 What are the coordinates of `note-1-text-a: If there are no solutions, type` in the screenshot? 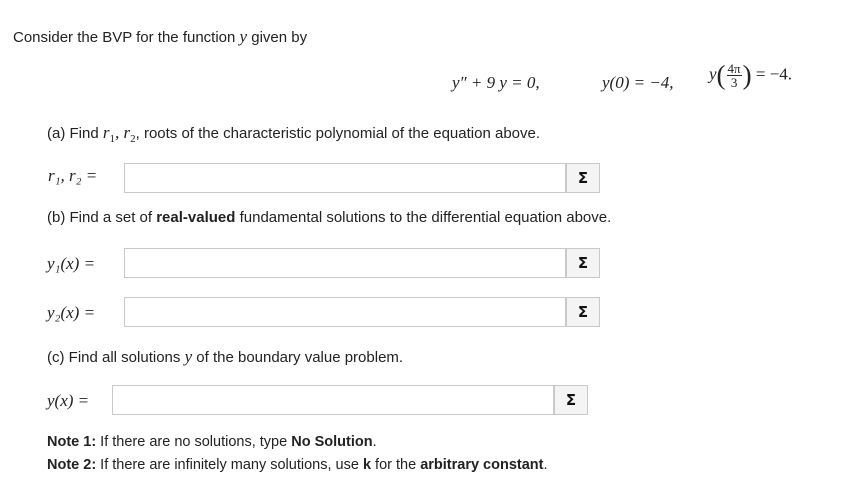 It's located at (194, 442).